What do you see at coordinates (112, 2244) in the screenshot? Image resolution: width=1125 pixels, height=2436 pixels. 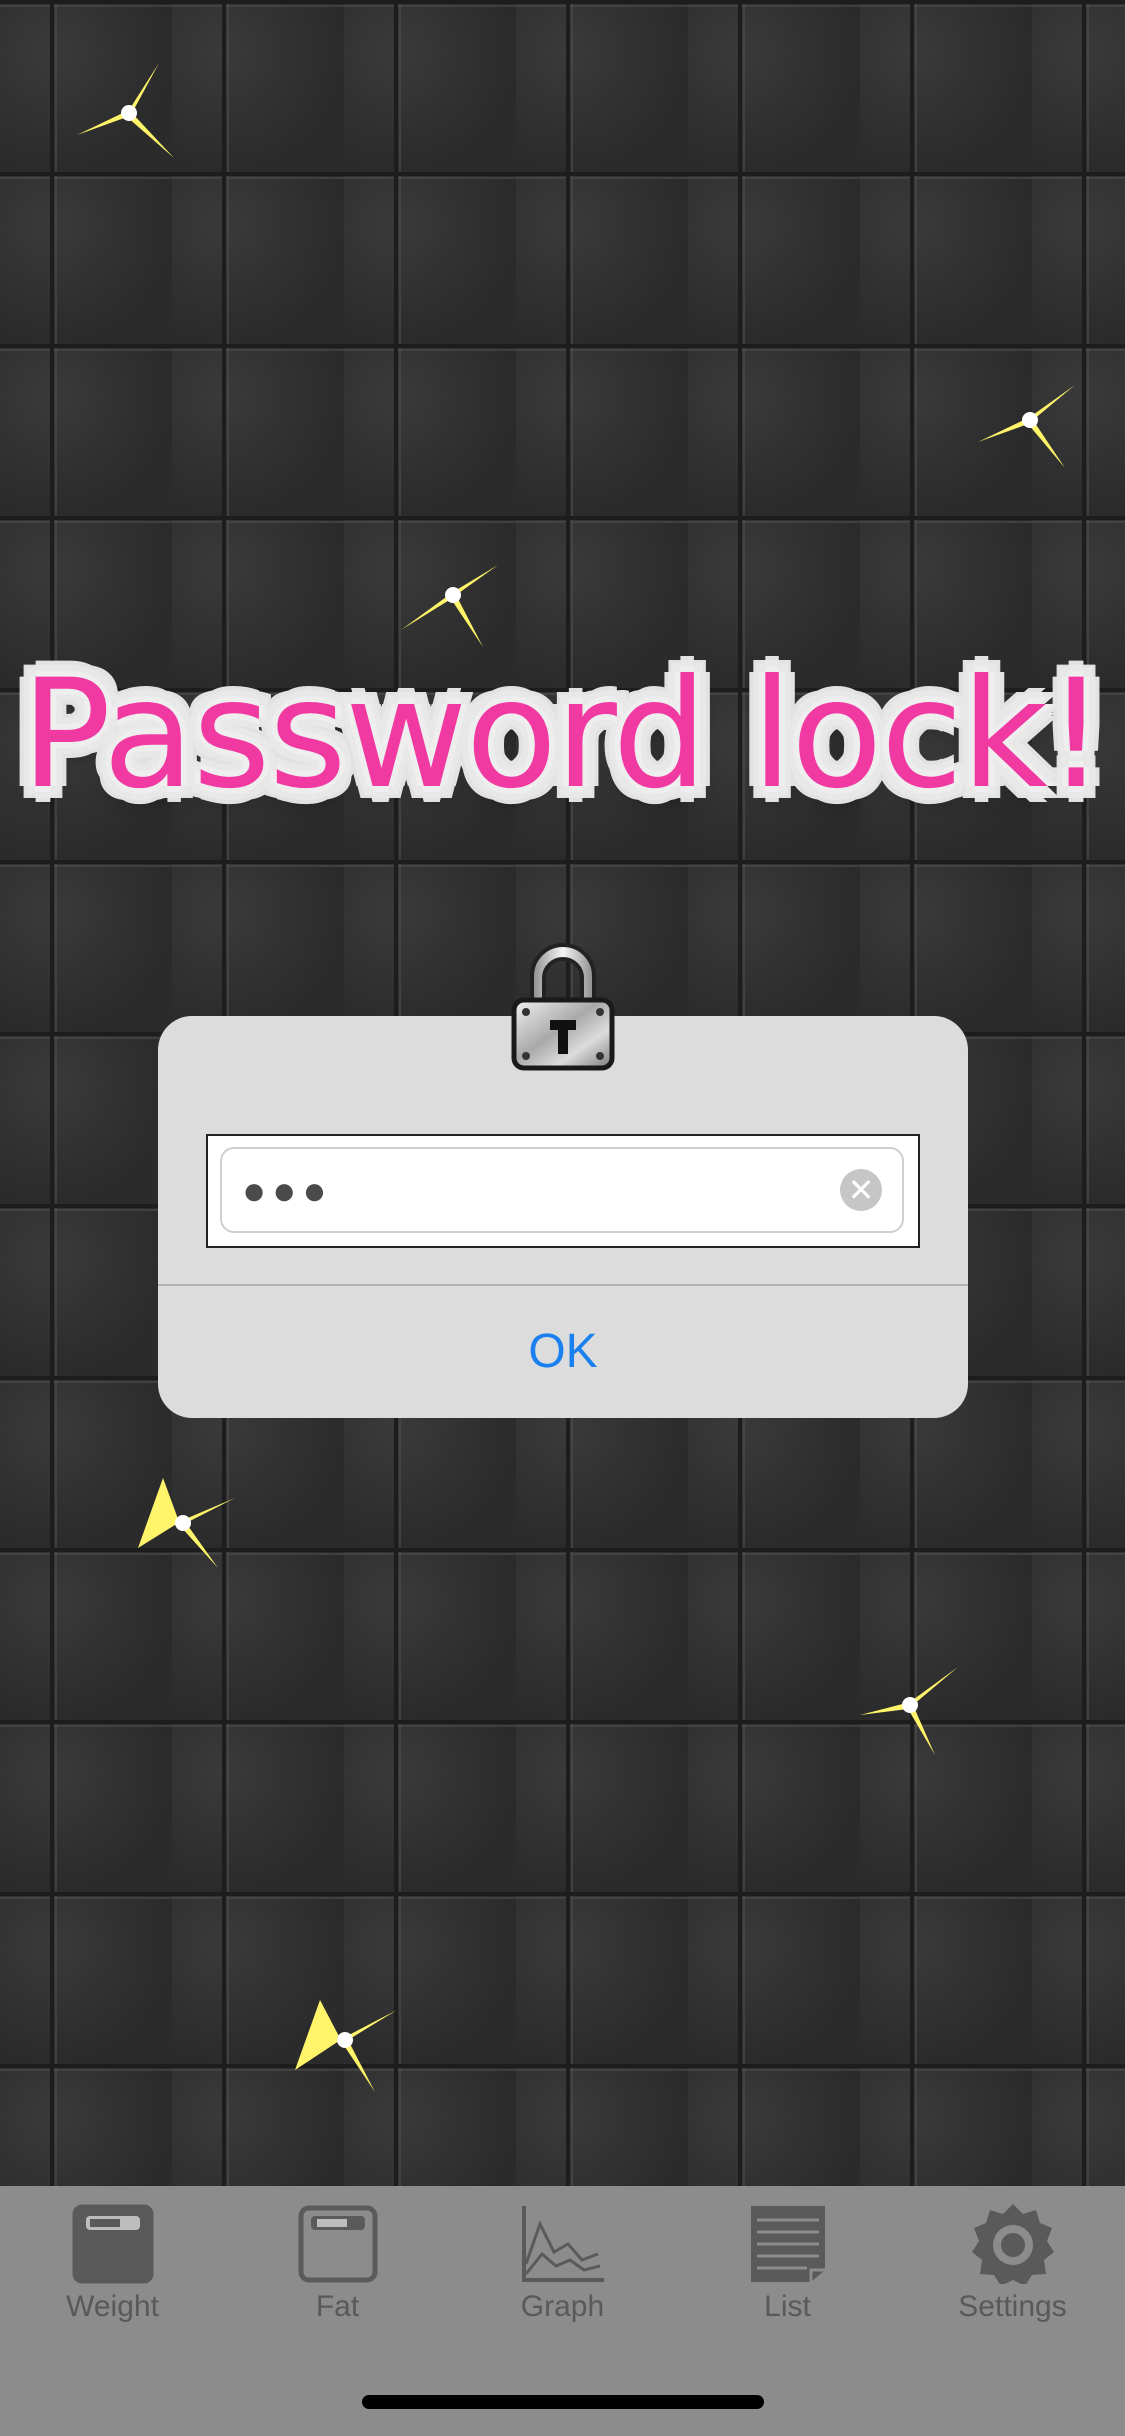 I see `scale-icon` at bounding box center [112, 2244].